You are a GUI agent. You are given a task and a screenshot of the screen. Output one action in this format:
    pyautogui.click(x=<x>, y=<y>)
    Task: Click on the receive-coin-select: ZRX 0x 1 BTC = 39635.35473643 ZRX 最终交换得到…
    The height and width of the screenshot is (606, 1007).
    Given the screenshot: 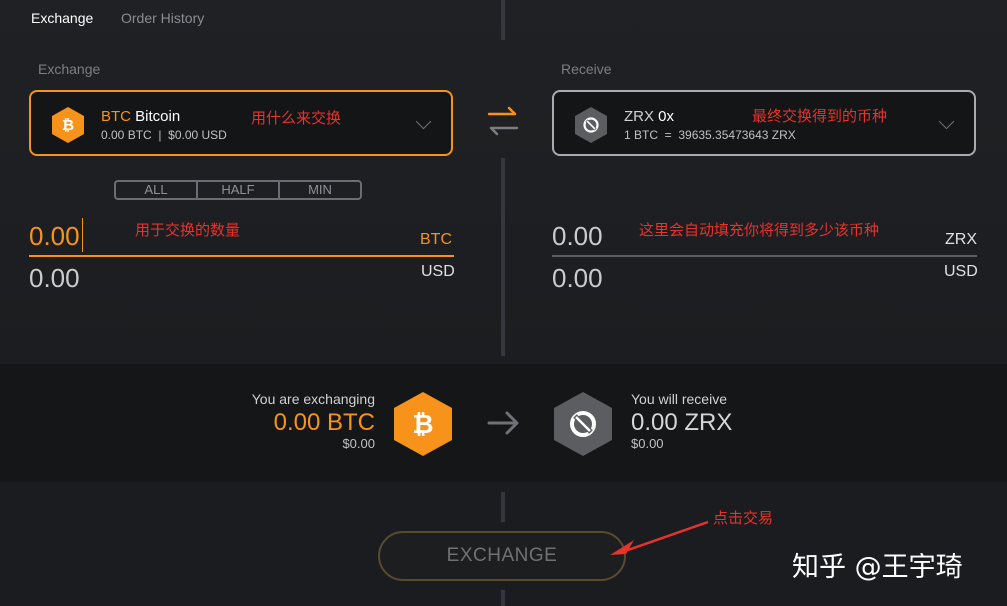 What is the action you would take?
    pyautogui.click(x=764, y=123)
    